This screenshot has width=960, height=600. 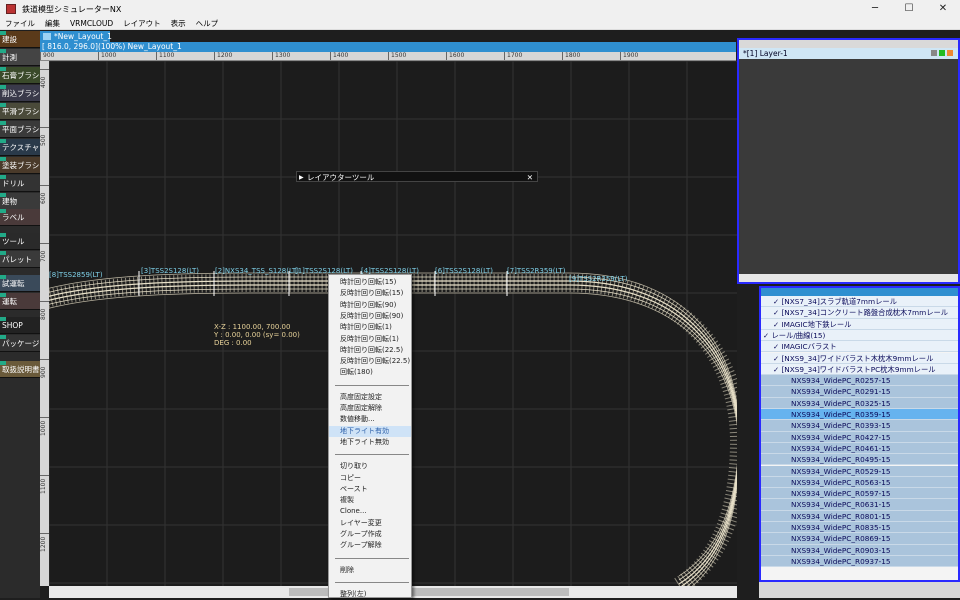 What do you see at coordinates (859, 335) in the screenshot?
I see `tree-category: ✓ レール/曲線(15)` at bounding box center [859, 335].